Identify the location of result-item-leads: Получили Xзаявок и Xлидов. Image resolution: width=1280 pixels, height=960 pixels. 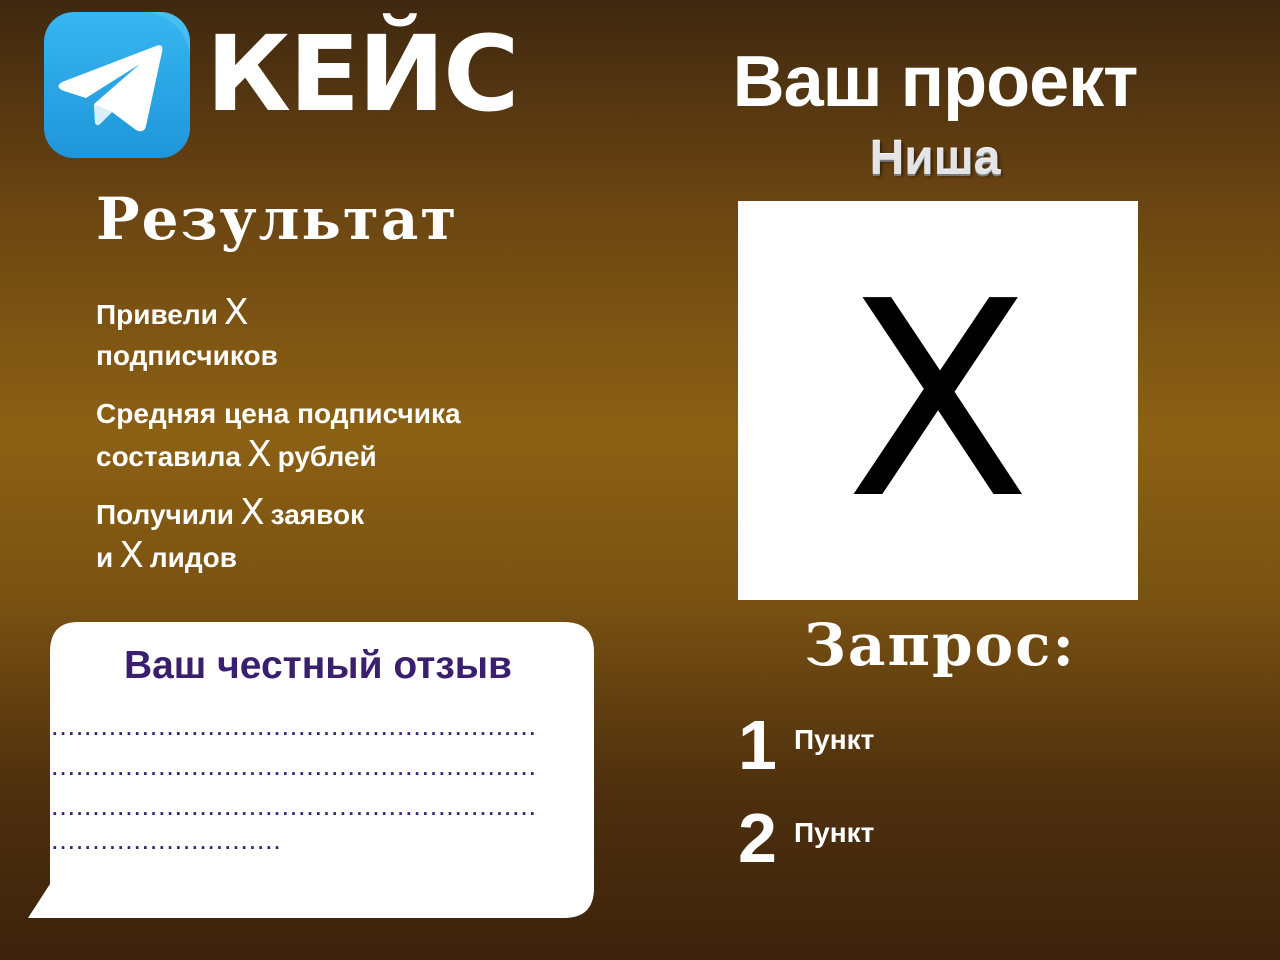
(230, 535).